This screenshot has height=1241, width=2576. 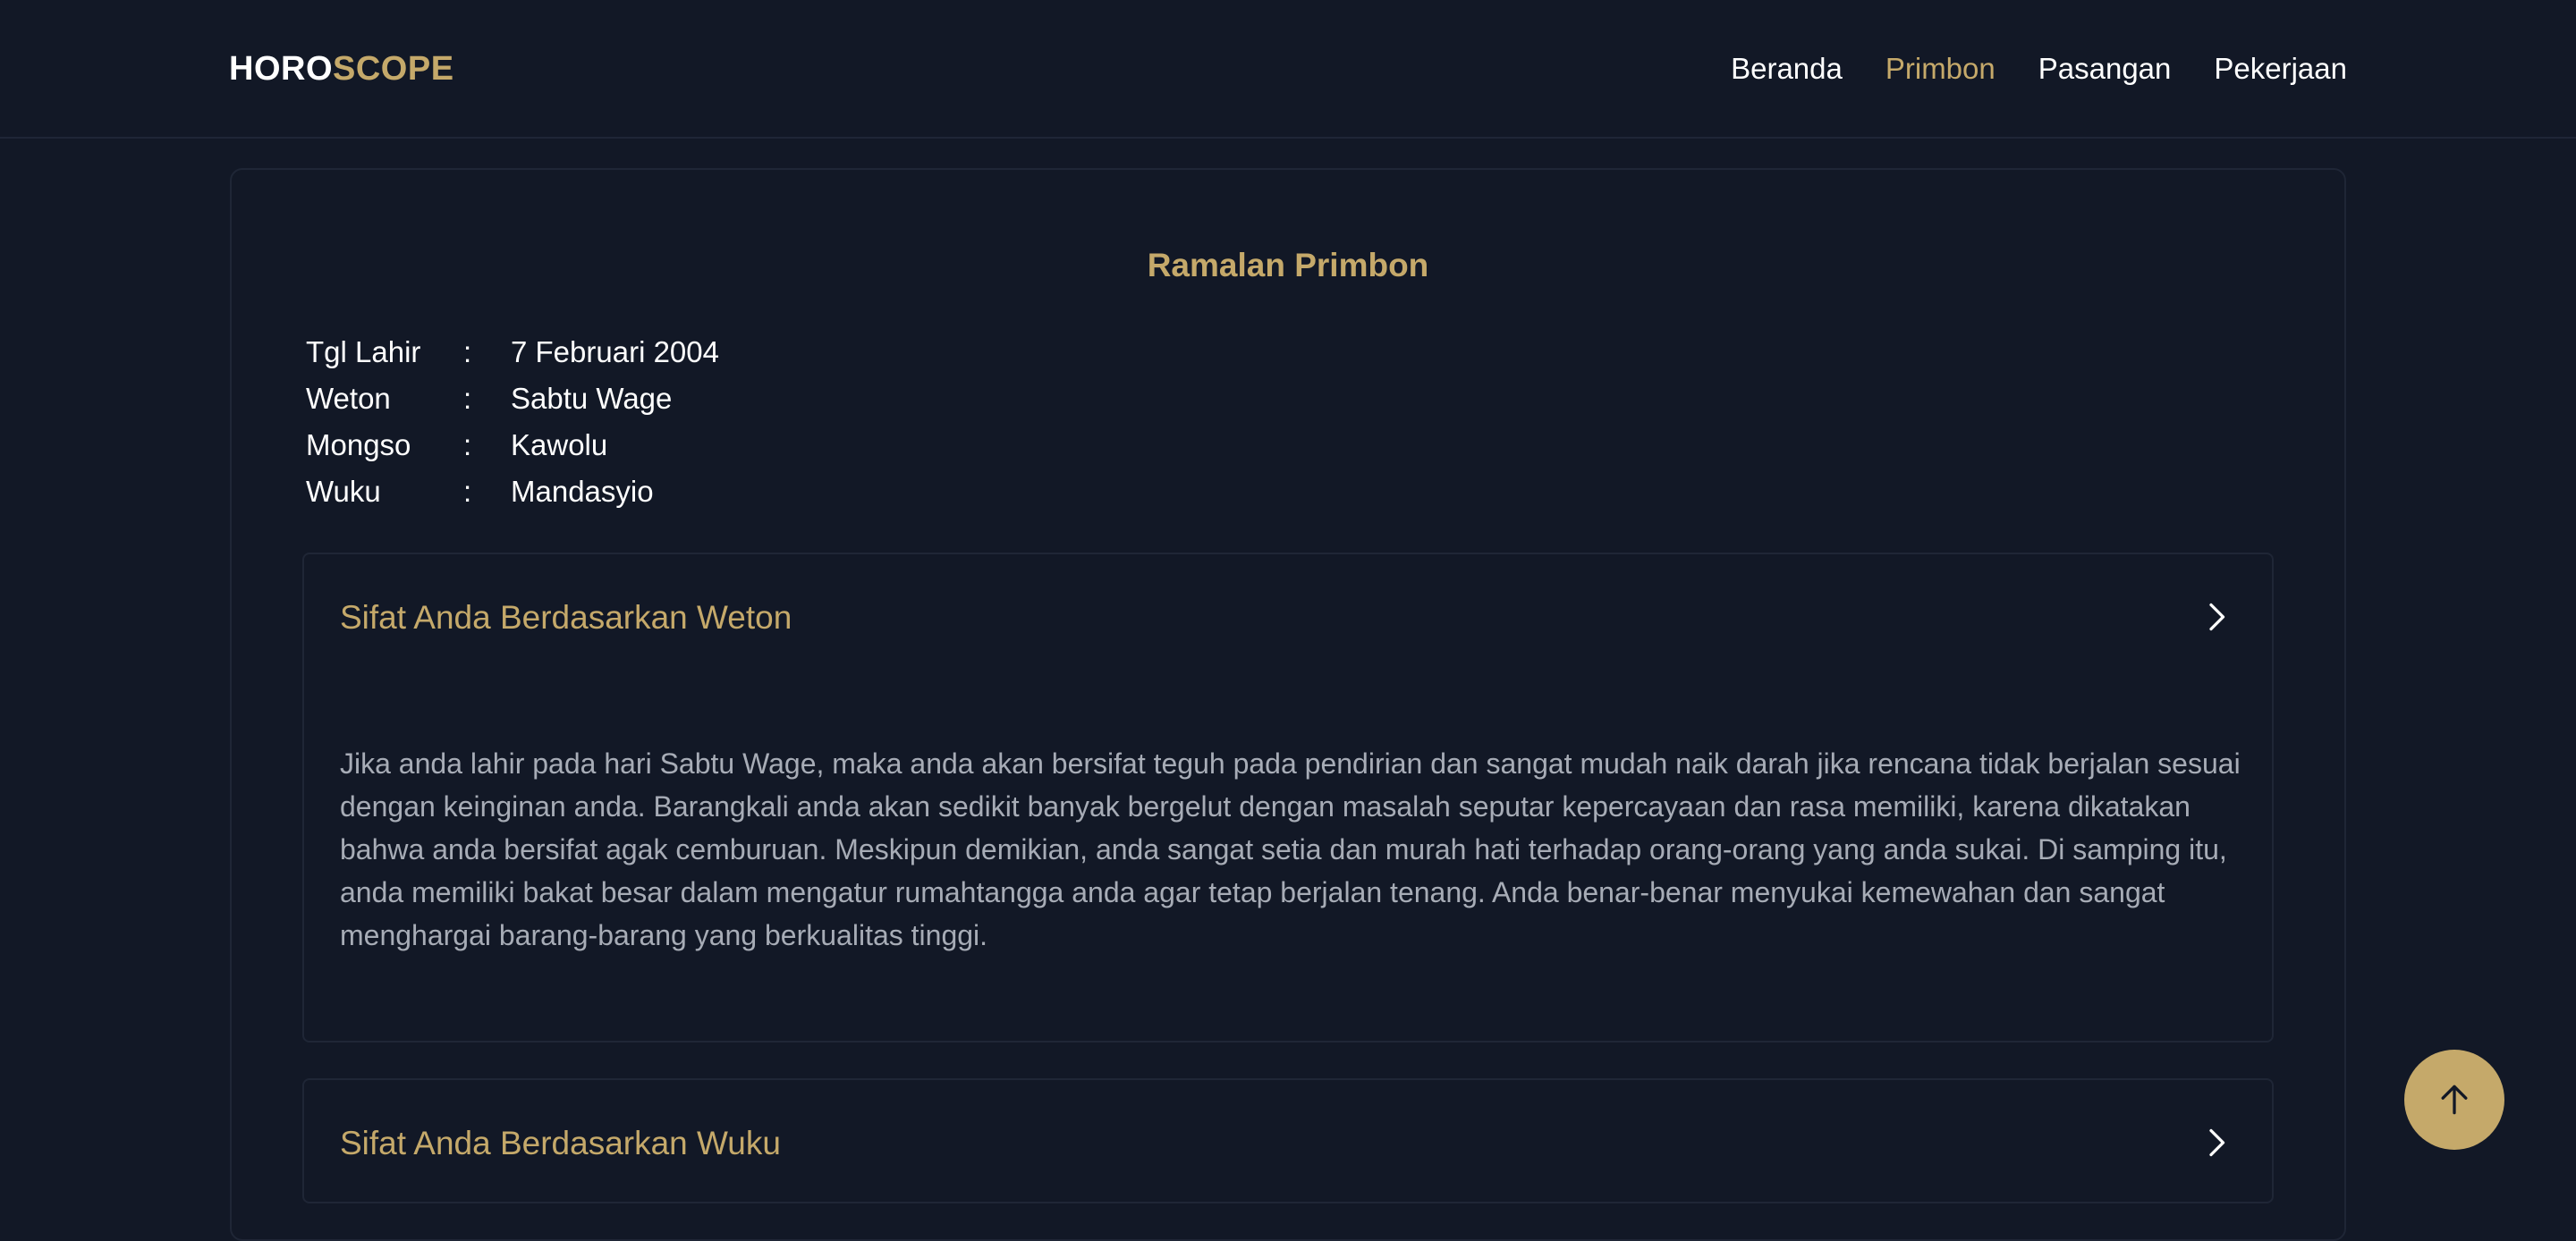 What do you see at coordinates (560, 1143) in the screenshot?
I see `accordion-wuku-header: Sifat Anda Berdasarkan Wuku` at bounding box center [560, 1143].